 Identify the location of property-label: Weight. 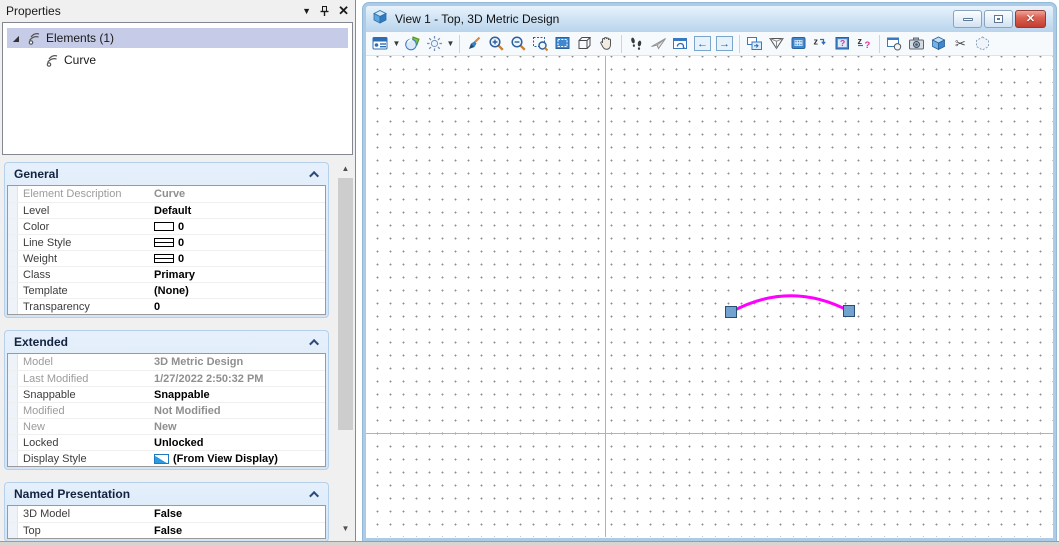
(40, 258).